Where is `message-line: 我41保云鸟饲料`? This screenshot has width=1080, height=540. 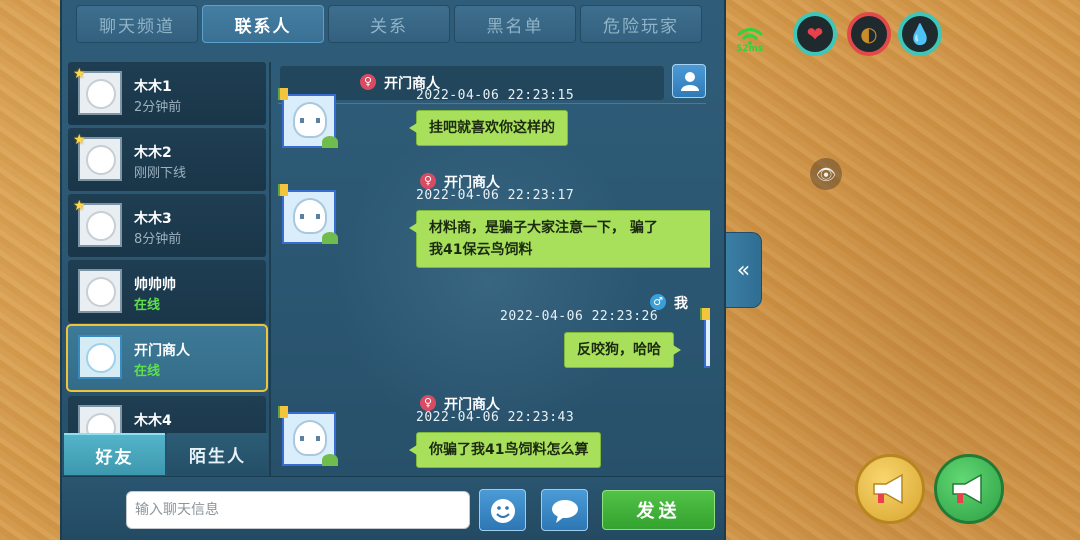 message-line: 我41保云鸟饲料 is located at coordinates (481, 250).